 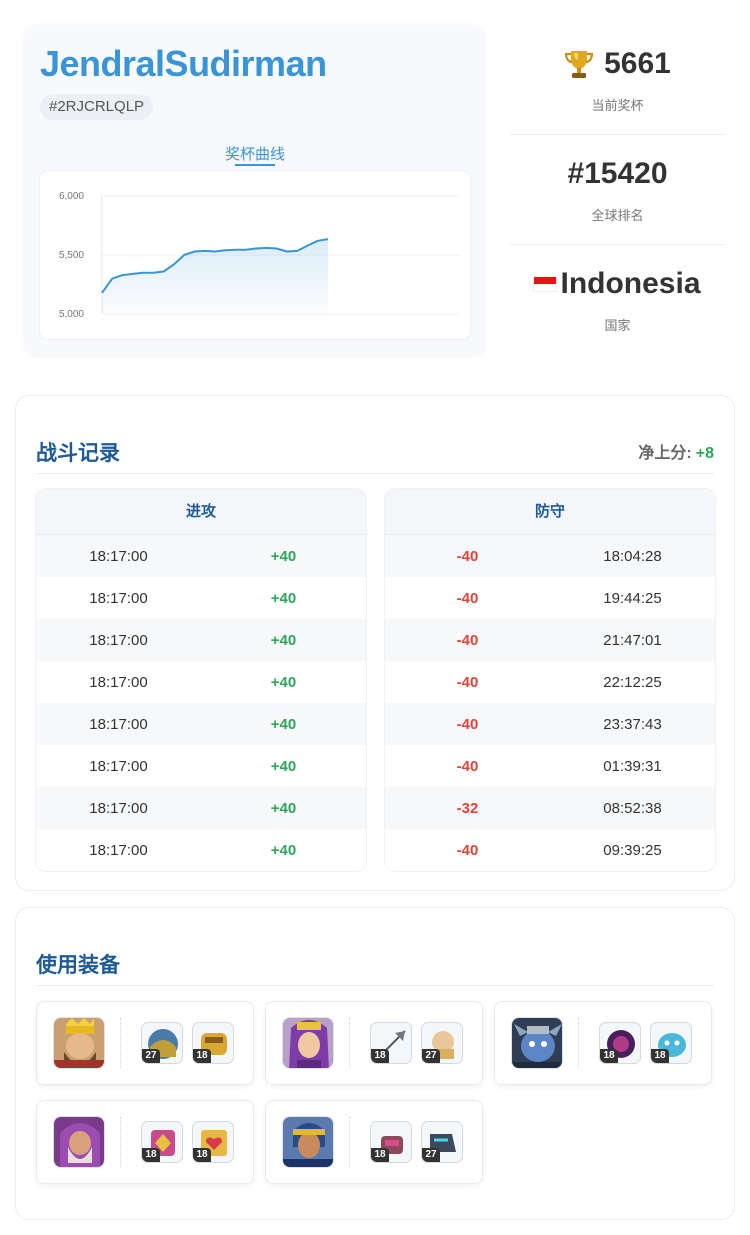 What do you see at coordinates (213, 1043) in the screenshot?
I see `giant-gauntlet-icon: 18` at bounding box center [213, 1043].